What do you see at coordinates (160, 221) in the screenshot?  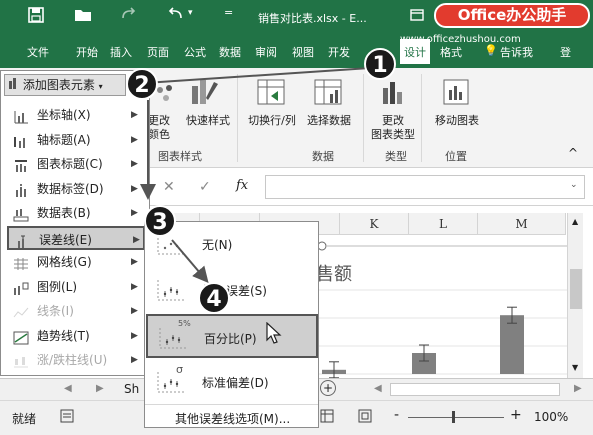 I see `step-callout-3: 3` at bounding box center [160, 221].